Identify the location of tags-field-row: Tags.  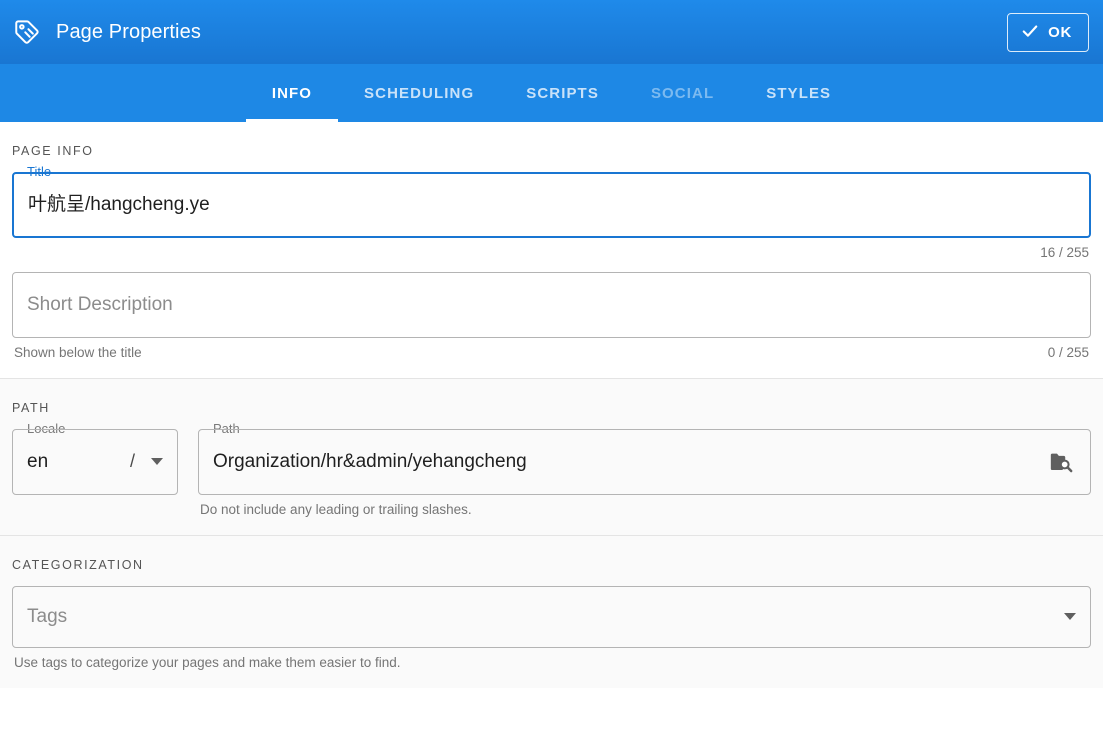
(551, 617).